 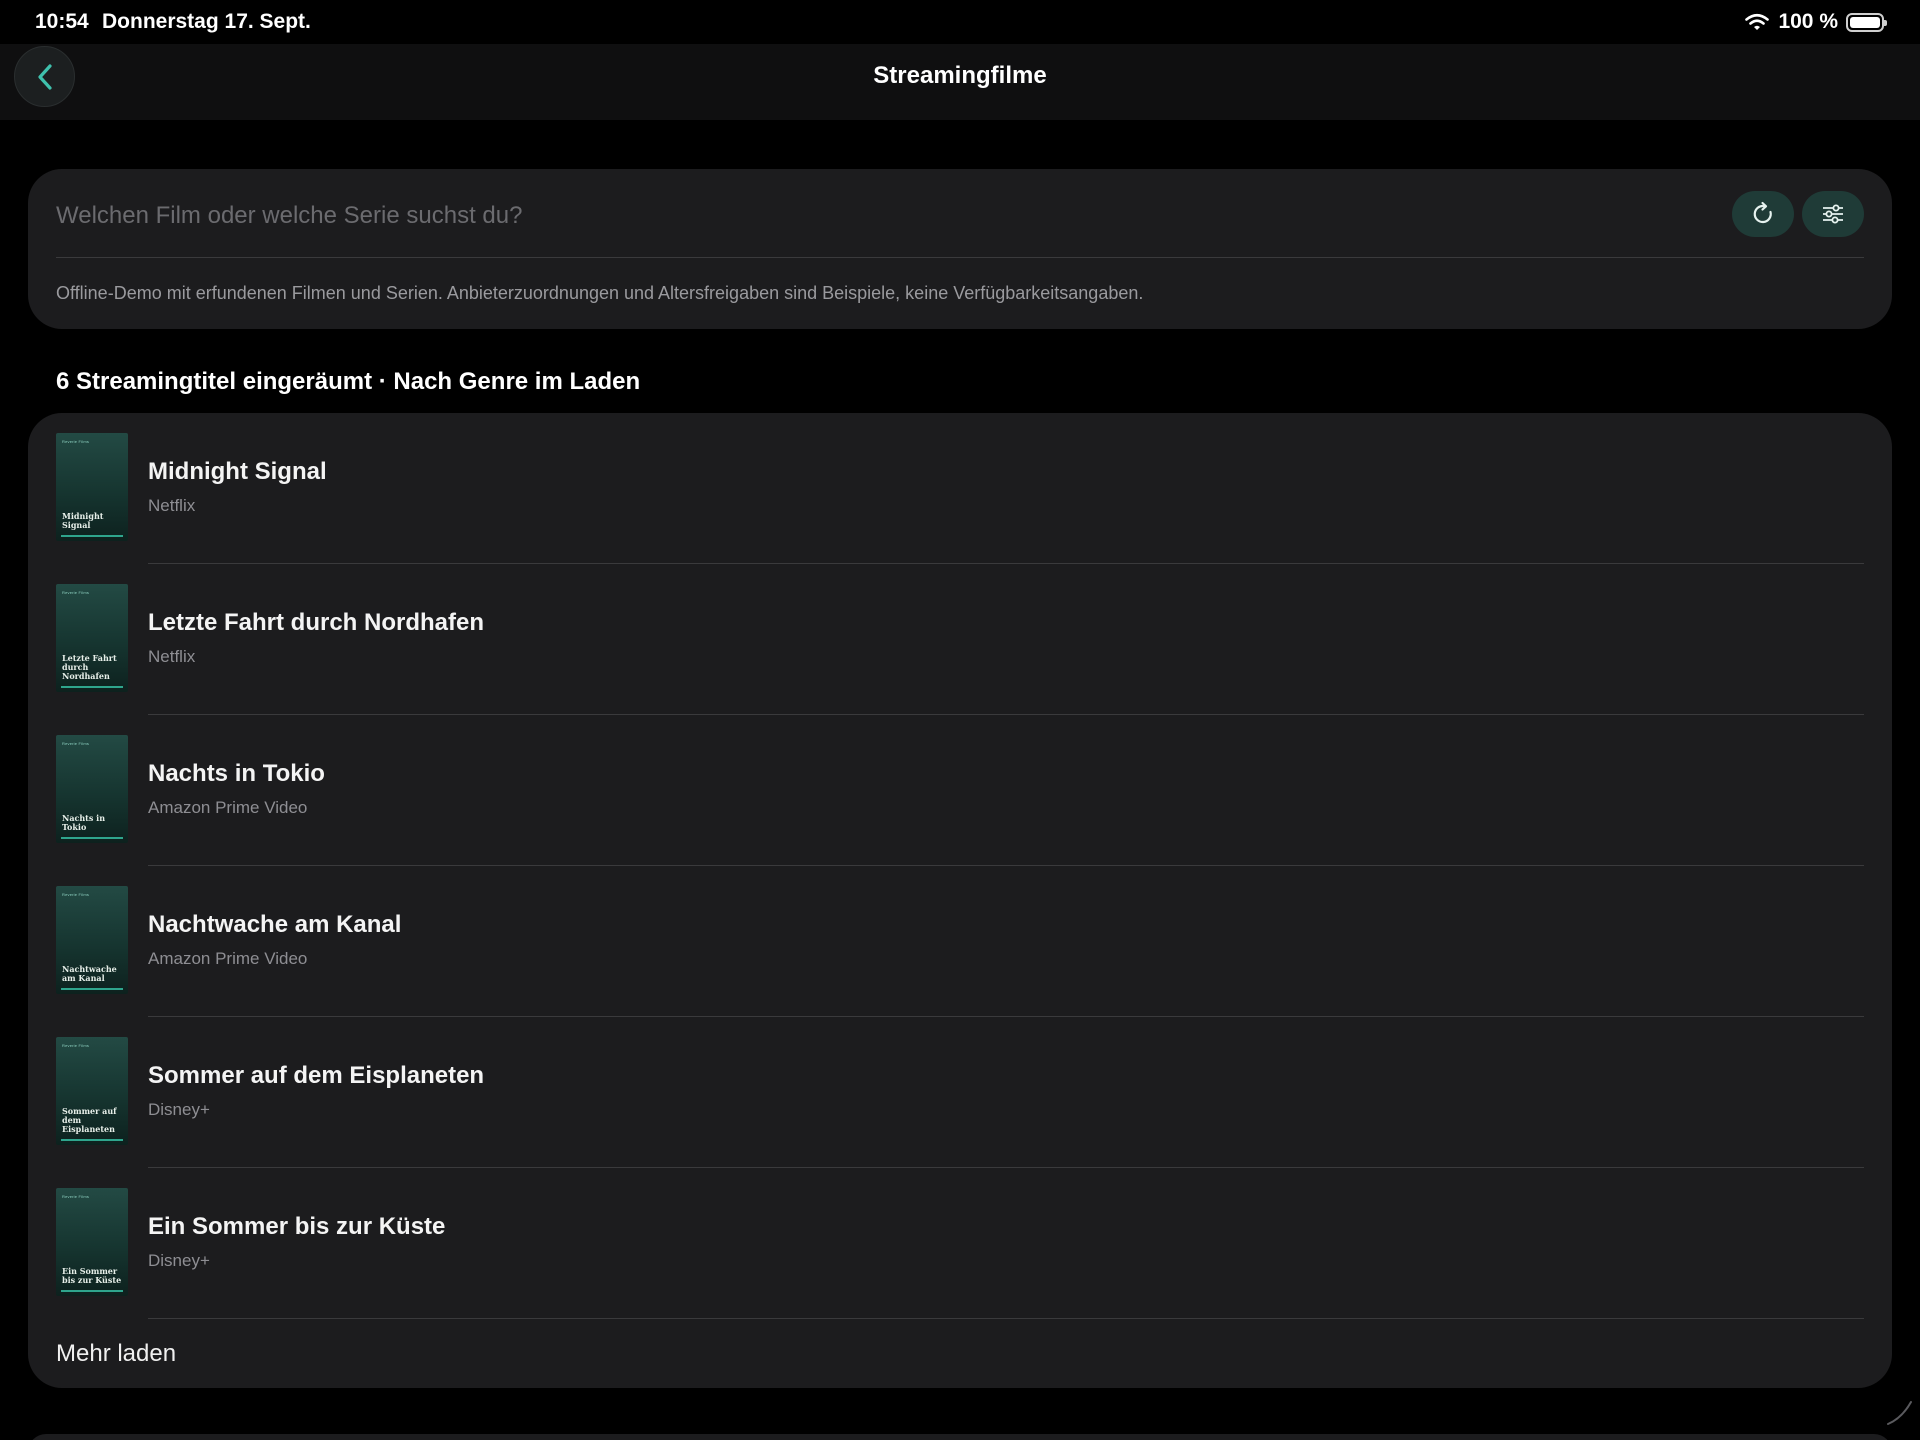 I want to click on search-input, so click(x=876, y=216).